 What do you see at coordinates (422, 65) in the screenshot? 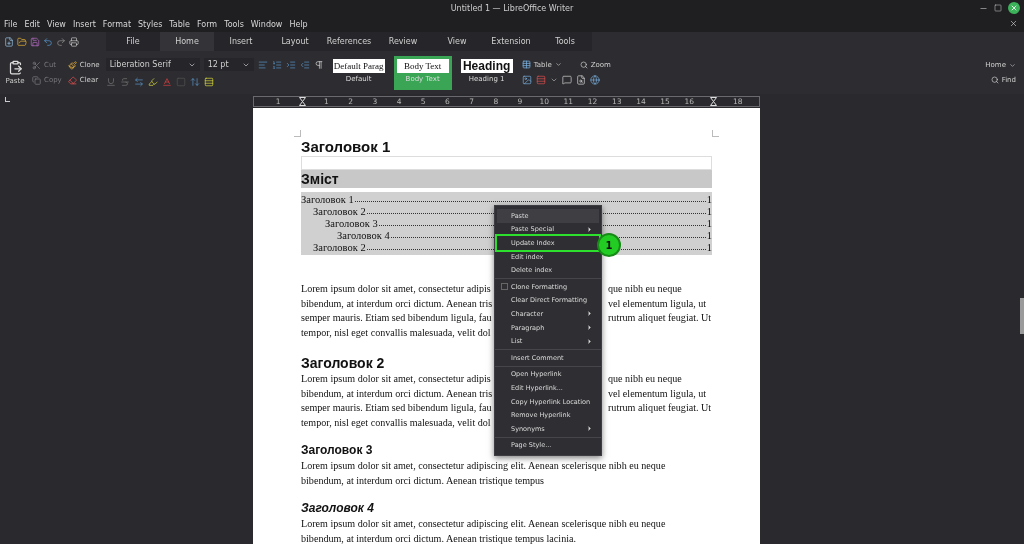
I see `style-preview: Body Text` at bounding box center [422, 65].